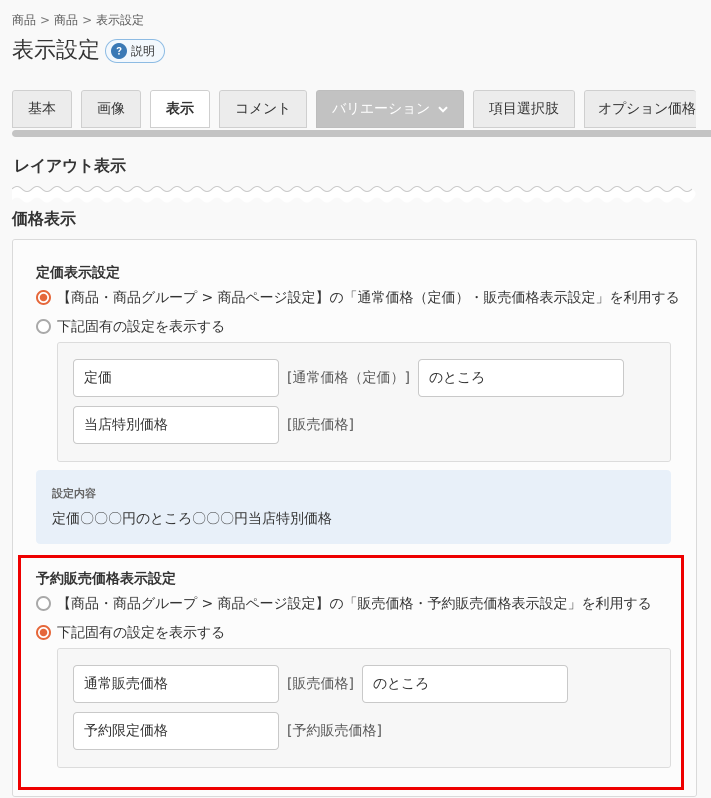  What do you see at coordinates (263, 109) in the screenshot?
I see `tab: コメント` at bounding box center [263, 109].